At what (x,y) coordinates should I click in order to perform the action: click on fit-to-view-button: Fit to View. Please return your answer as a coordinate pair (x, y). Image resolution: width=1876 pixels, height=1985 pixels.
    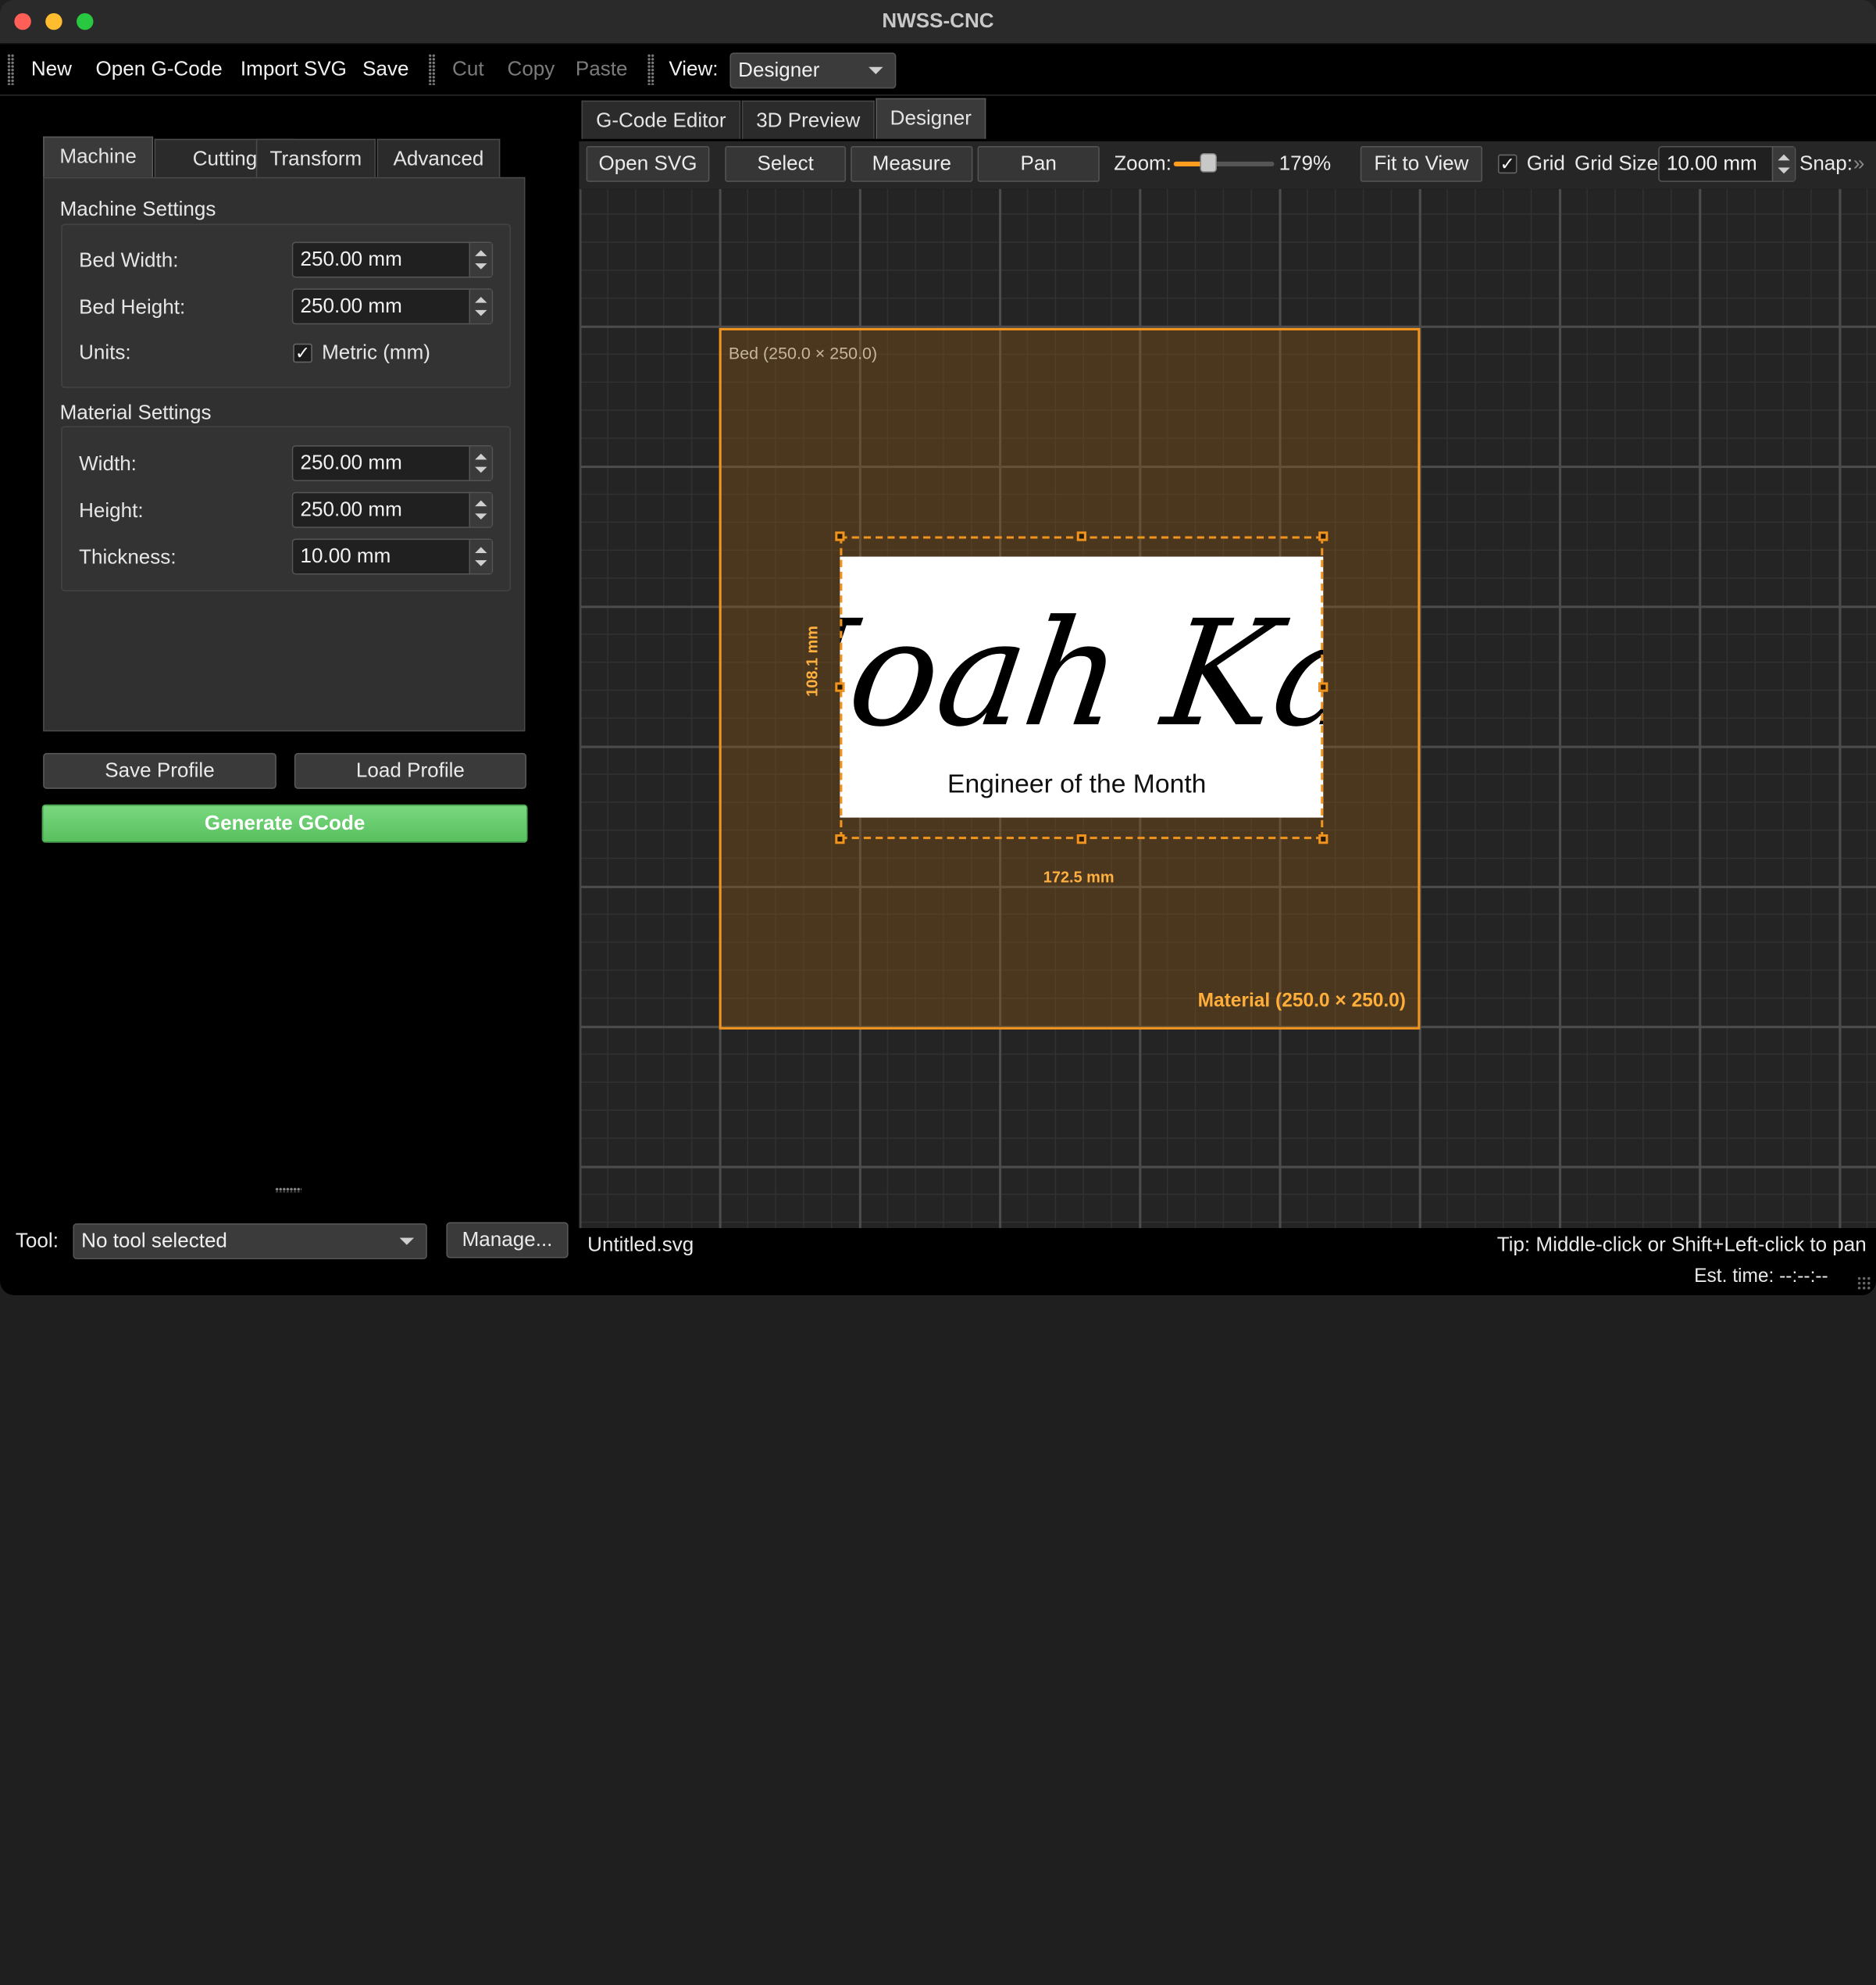
    Looking at the image, I should click on (1421, 164).